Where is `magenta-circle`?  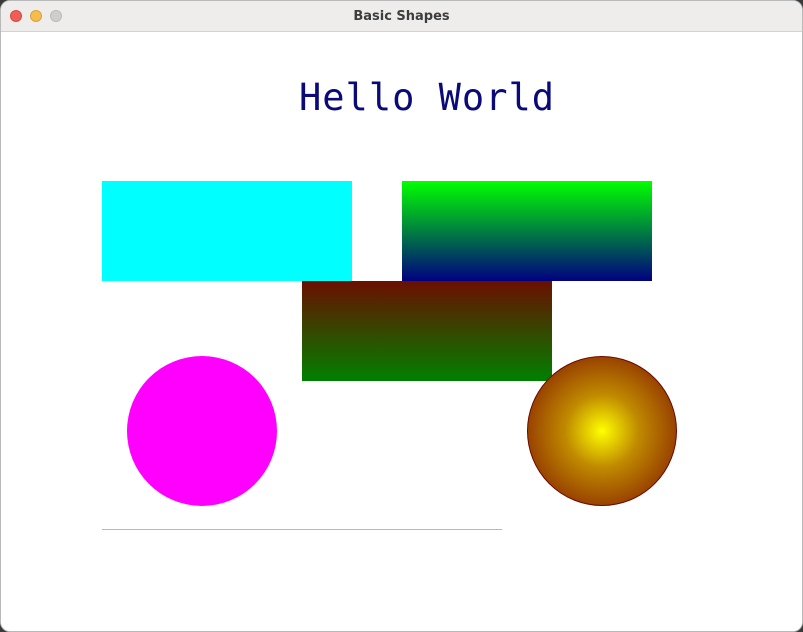 magenta-circle is located at coordinates (202, 431).